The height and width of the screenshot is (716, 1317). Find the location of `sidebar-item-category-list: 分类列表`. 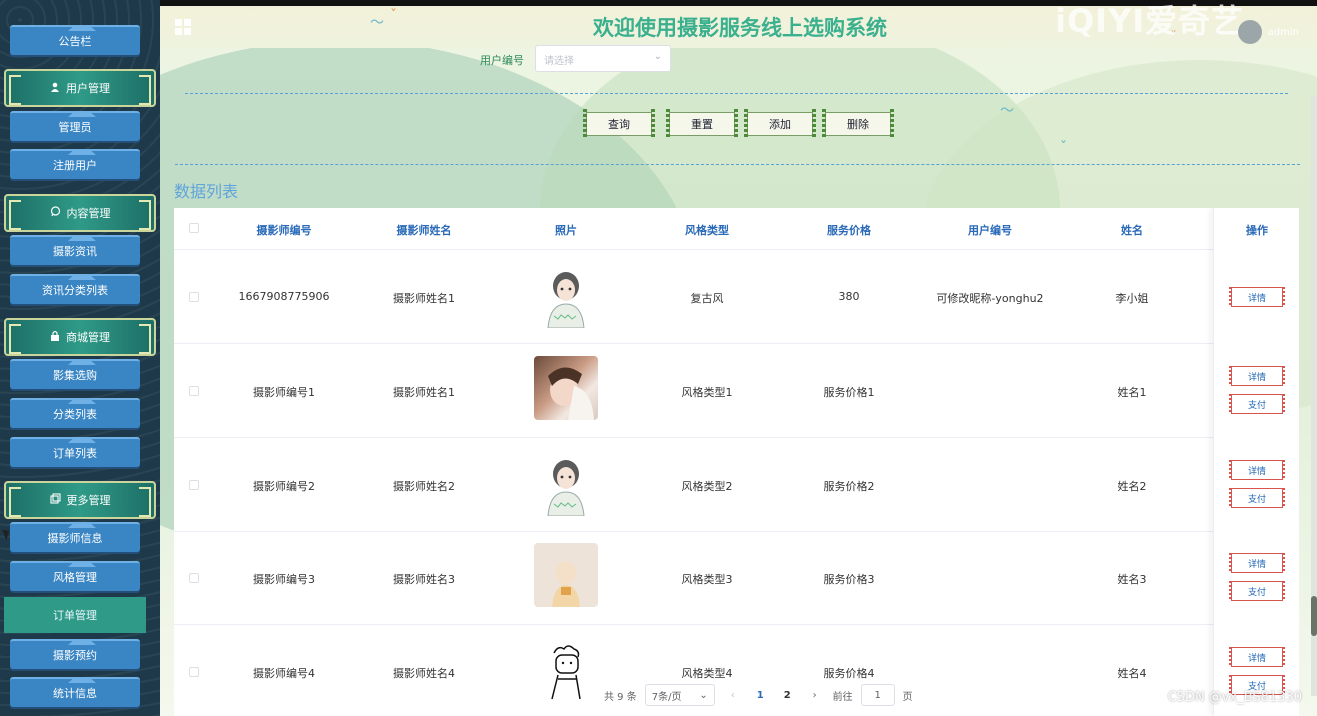

sidebar-item-category-list: 分类列表 is located at coordinates (75, 413).